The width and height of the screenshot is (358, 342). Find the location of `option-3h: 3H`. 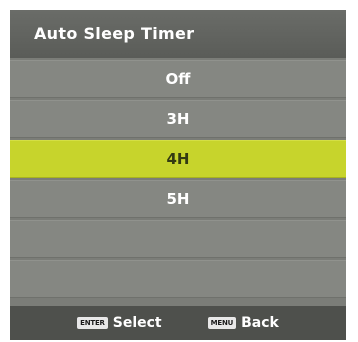

option-3h: 3H is located at coordinates (178, 119).